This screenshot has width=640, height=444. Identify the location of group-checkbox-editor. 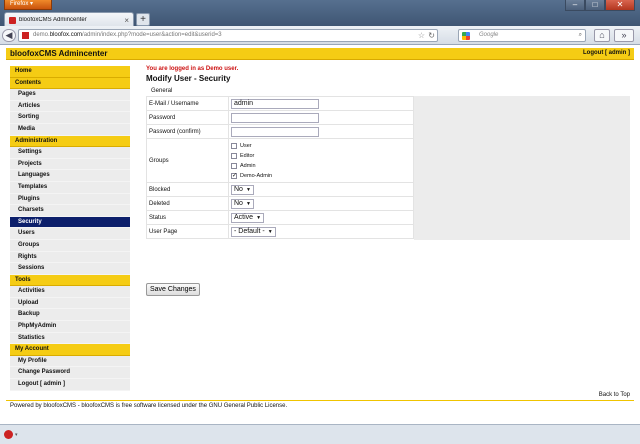
(234, 155).